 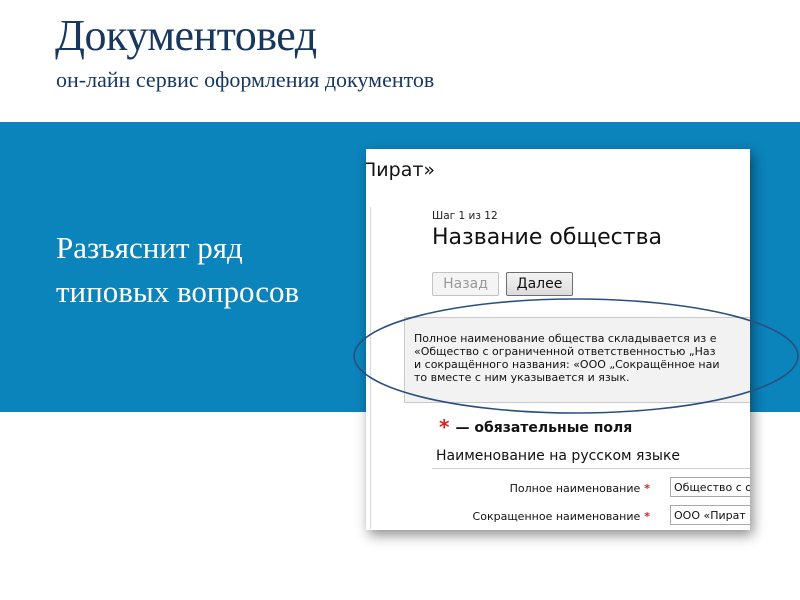 What do you see at coordinates (710, 515) in the screenshot?
I see `short-name-input` at bounding box center [710, 515].